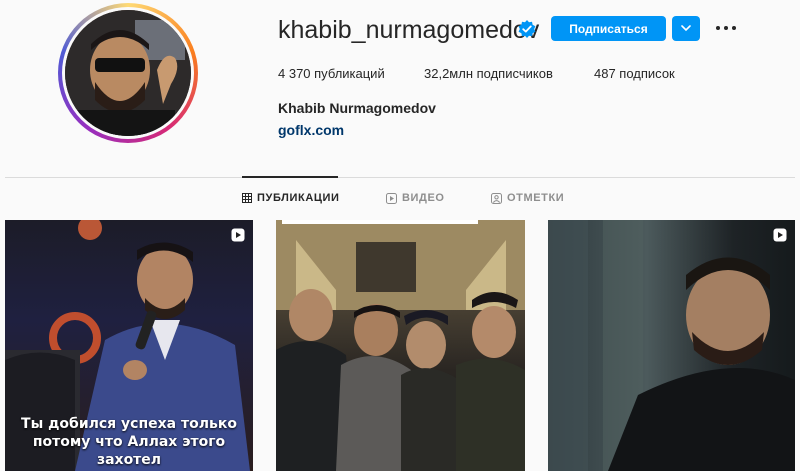 The width and height of the screenshot is (800, 471). I want to click on profile-full-name: Khabib Nurmagomedov, so click(357, 108).